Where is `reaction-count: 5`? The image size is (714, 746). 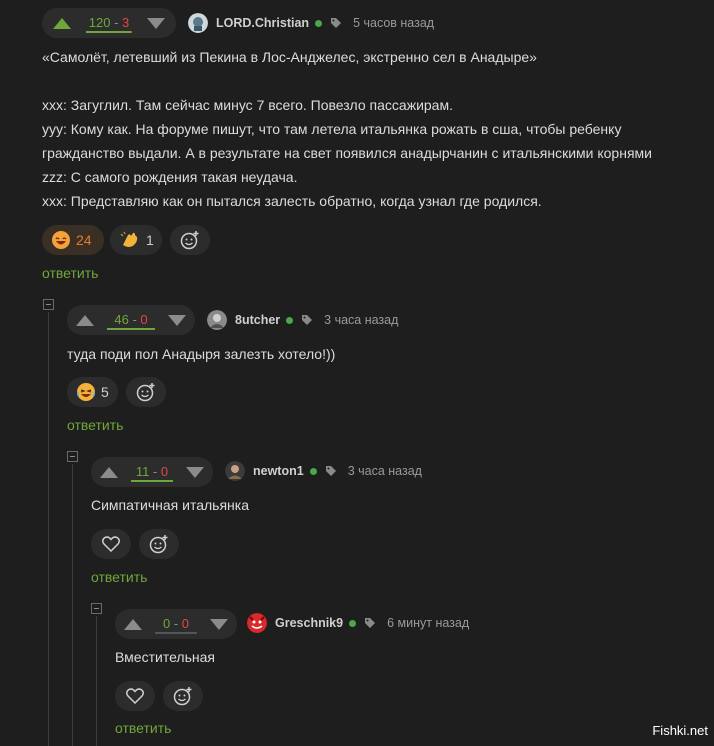 reaction-count: 5 is located at coordinates (105, 392).